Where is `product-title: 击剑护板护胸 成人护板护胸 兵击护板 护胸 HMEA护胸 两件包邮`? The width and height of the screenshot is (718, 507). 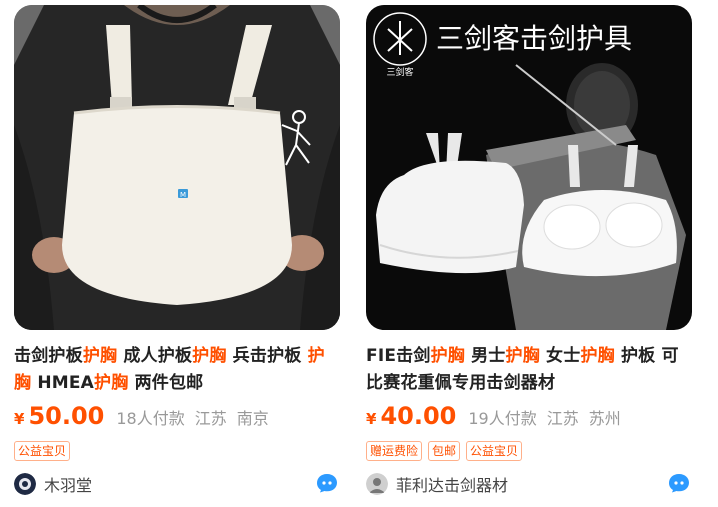
product-title: 击剑护板护胸 成人护板护胸 兵击护板 护胸 HMEA护胸 两件包邮 is located at coordinates (177, 370).